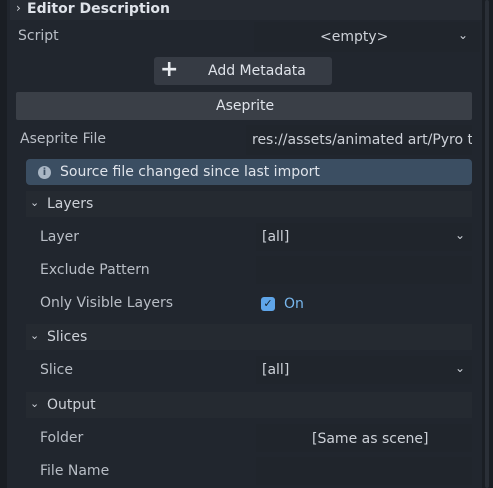  I want to click on info-banner: i Source file changed since last import, so click(249, 172).